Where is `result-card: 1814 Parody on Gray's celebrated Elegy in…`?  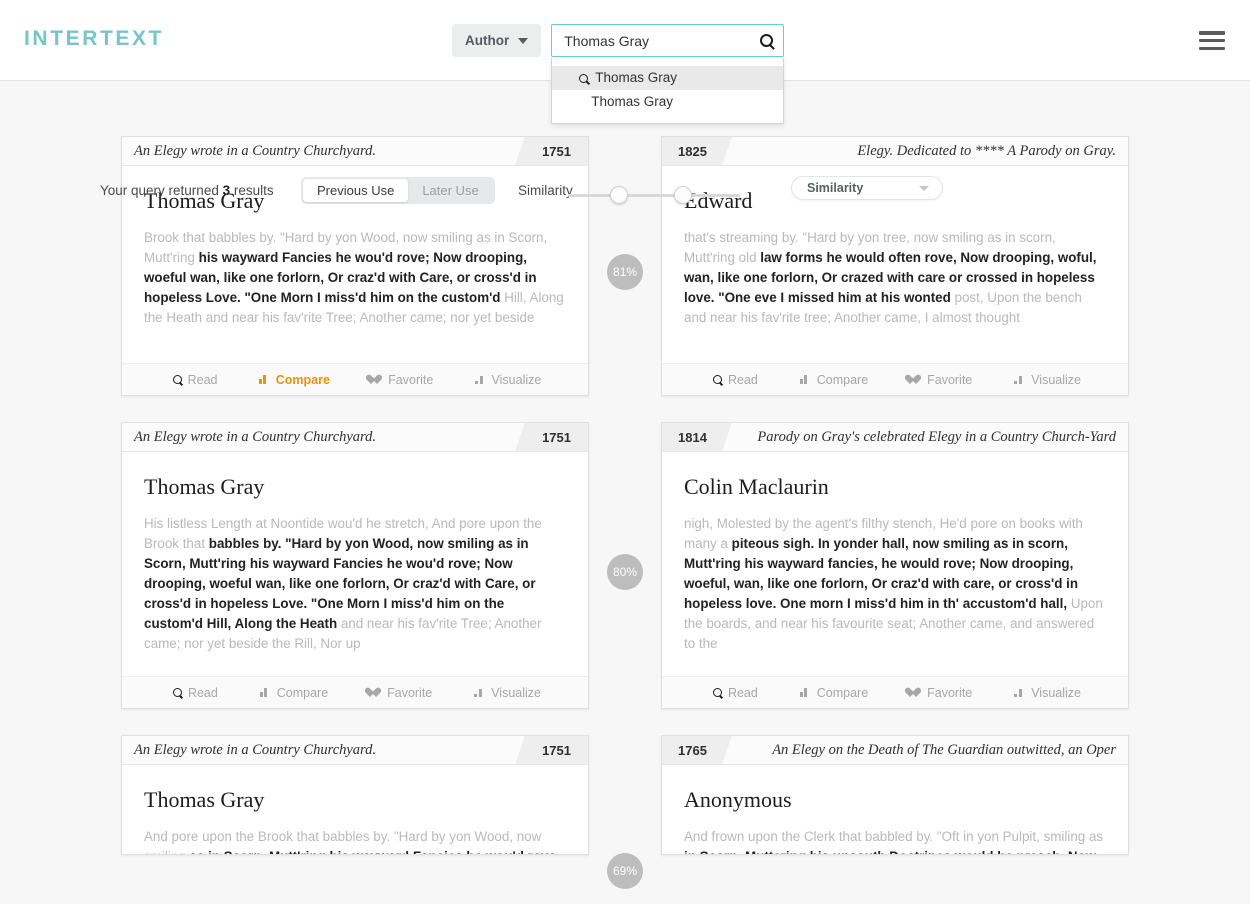 result-card: 1814 Parody on Gray's celebrated Elegy in… is located at coordinates (895, 565).